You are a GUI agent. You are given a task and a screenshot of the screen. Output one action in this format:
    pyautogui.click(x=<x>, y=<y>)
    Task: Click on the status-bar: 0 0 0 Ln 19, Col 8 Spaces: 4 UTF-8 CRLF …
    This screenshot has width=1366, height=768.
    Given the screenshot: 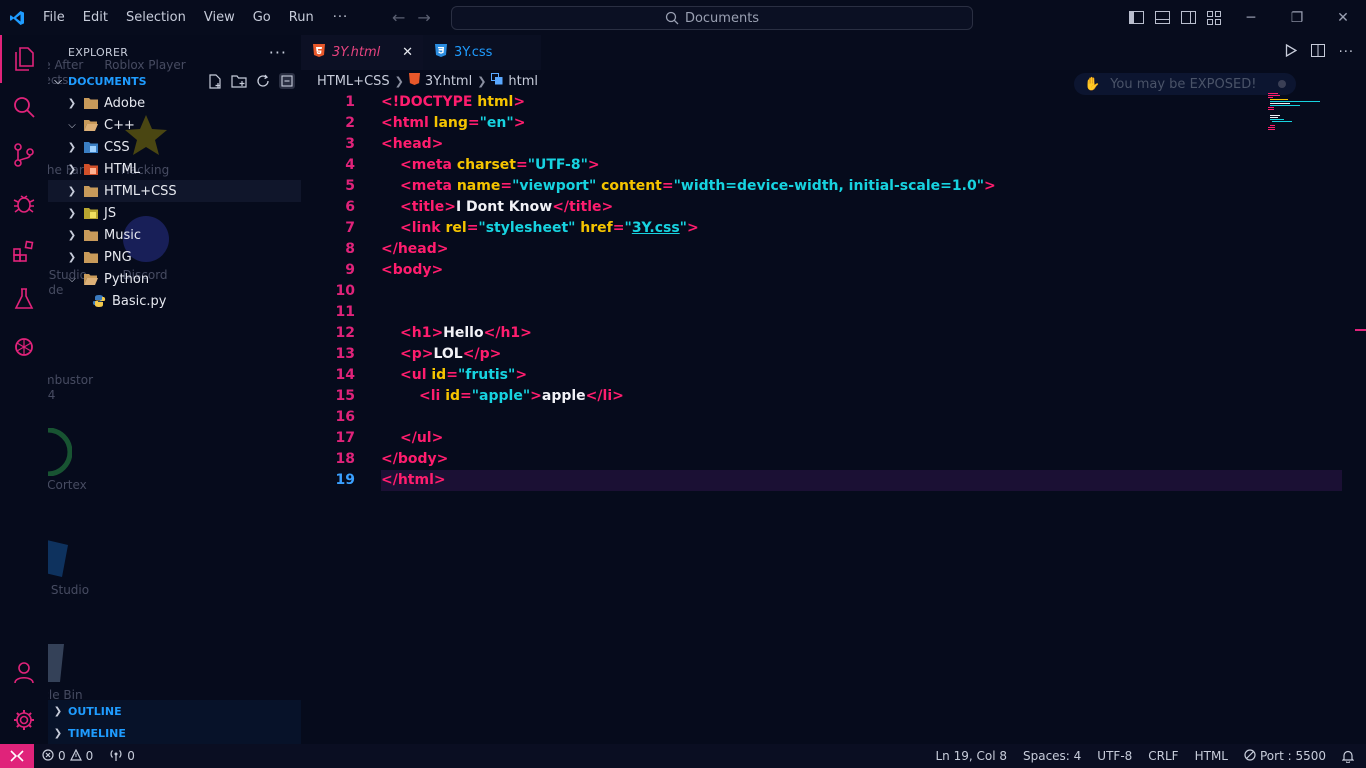 What is the action you would take?
    pyautogui.click(x=683, y=756)
    